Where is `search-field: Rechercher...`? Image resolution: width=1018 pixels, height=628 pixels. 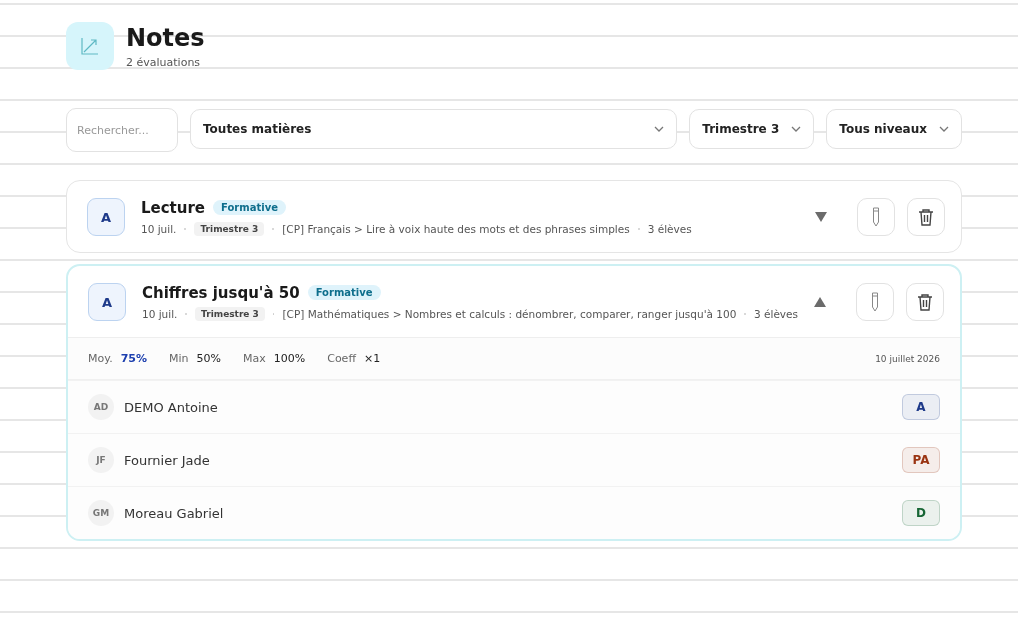 search-field: Rechercher... is located at coordinates (122, 130).